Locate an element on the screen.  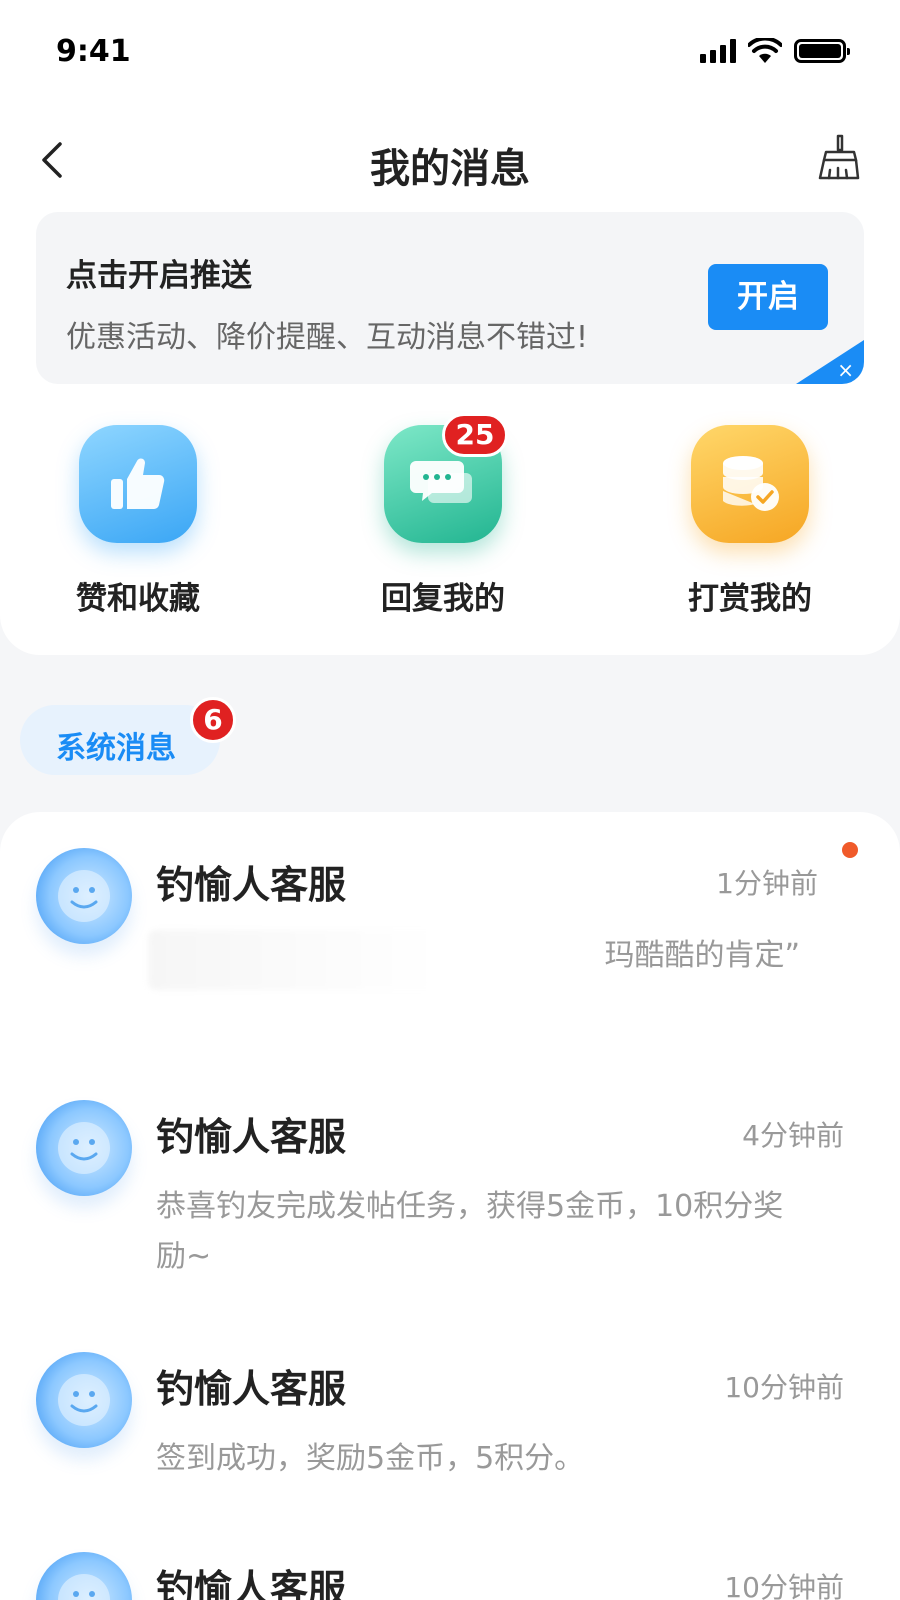
broom-icon is located at coordinates (839, 157).